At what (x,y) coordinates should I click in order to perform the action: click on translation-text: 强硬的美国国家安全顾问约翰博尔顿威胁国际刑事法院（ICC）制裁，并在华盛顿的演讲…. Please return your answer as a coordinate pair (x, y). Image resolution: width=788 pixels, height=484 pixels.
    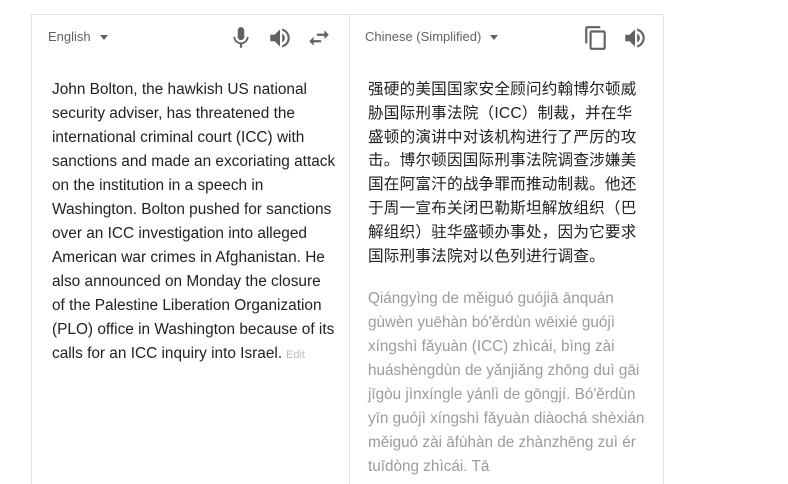
    Looking at the image, I should click on (502, 173).